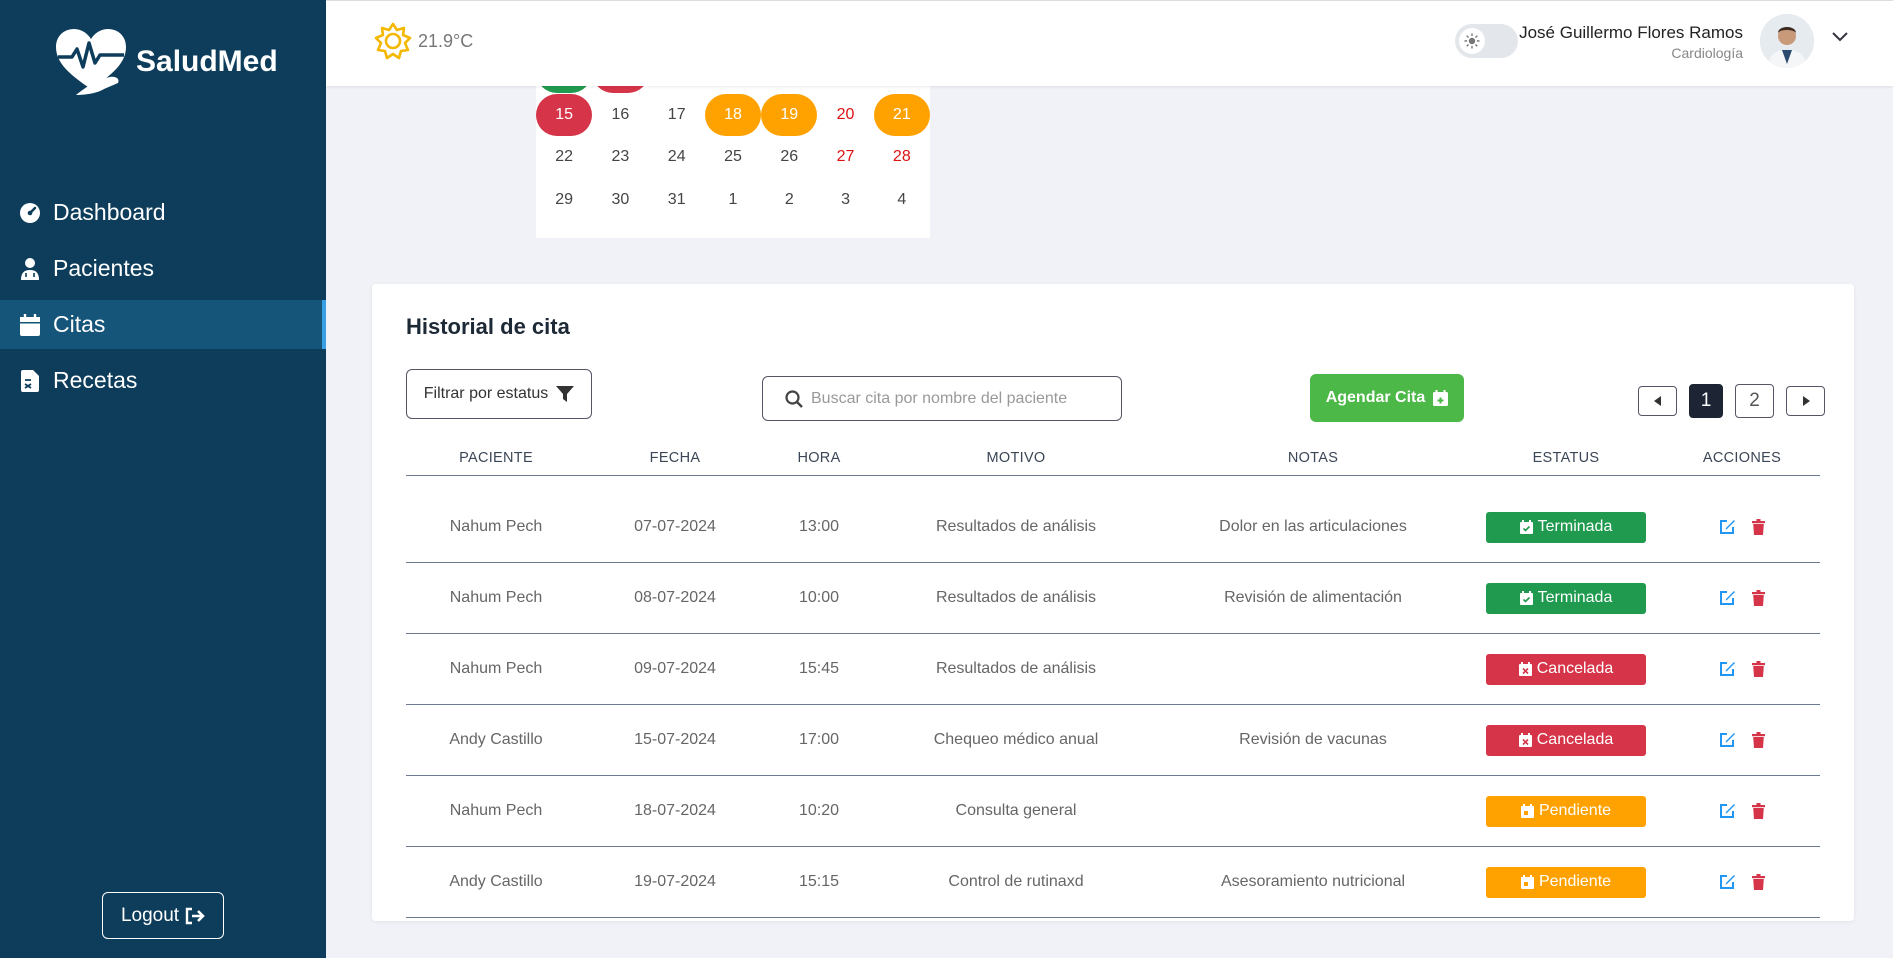  What do you see at coordinates (1313, 597) in the screenshot?
I see `cell-notas: Revisión de alimentación` at bounding box center [1313, 597].